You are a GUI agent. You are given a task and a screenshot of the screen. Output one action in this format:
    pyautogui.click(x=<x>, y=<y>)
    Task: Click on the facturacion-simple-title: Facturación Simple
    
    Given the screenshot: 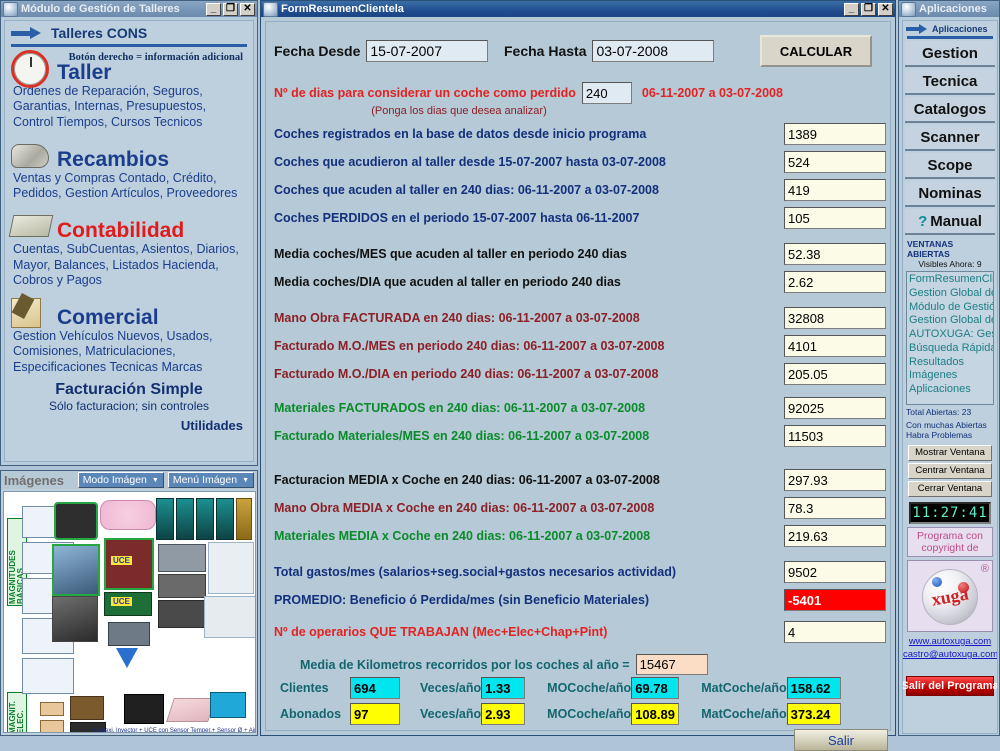 What is the action you would take?
    pyautogui.click(x=129, y=390)
    